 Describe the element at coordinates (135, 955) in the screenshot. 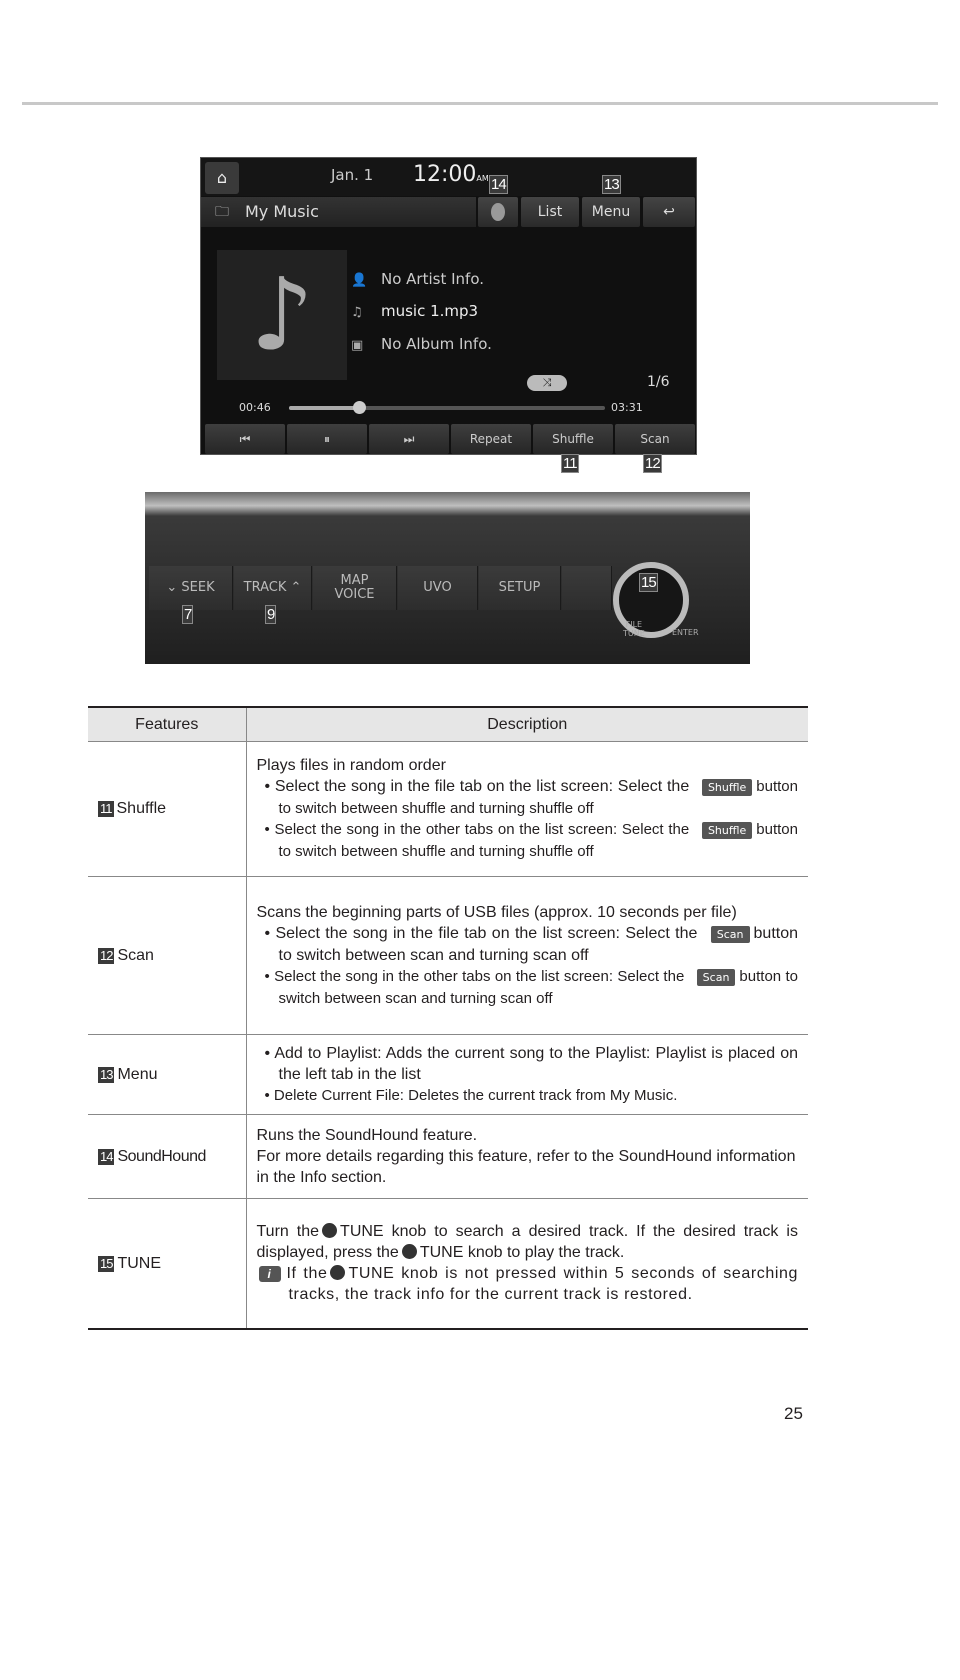

I see `feature-name: Scan` at that location.